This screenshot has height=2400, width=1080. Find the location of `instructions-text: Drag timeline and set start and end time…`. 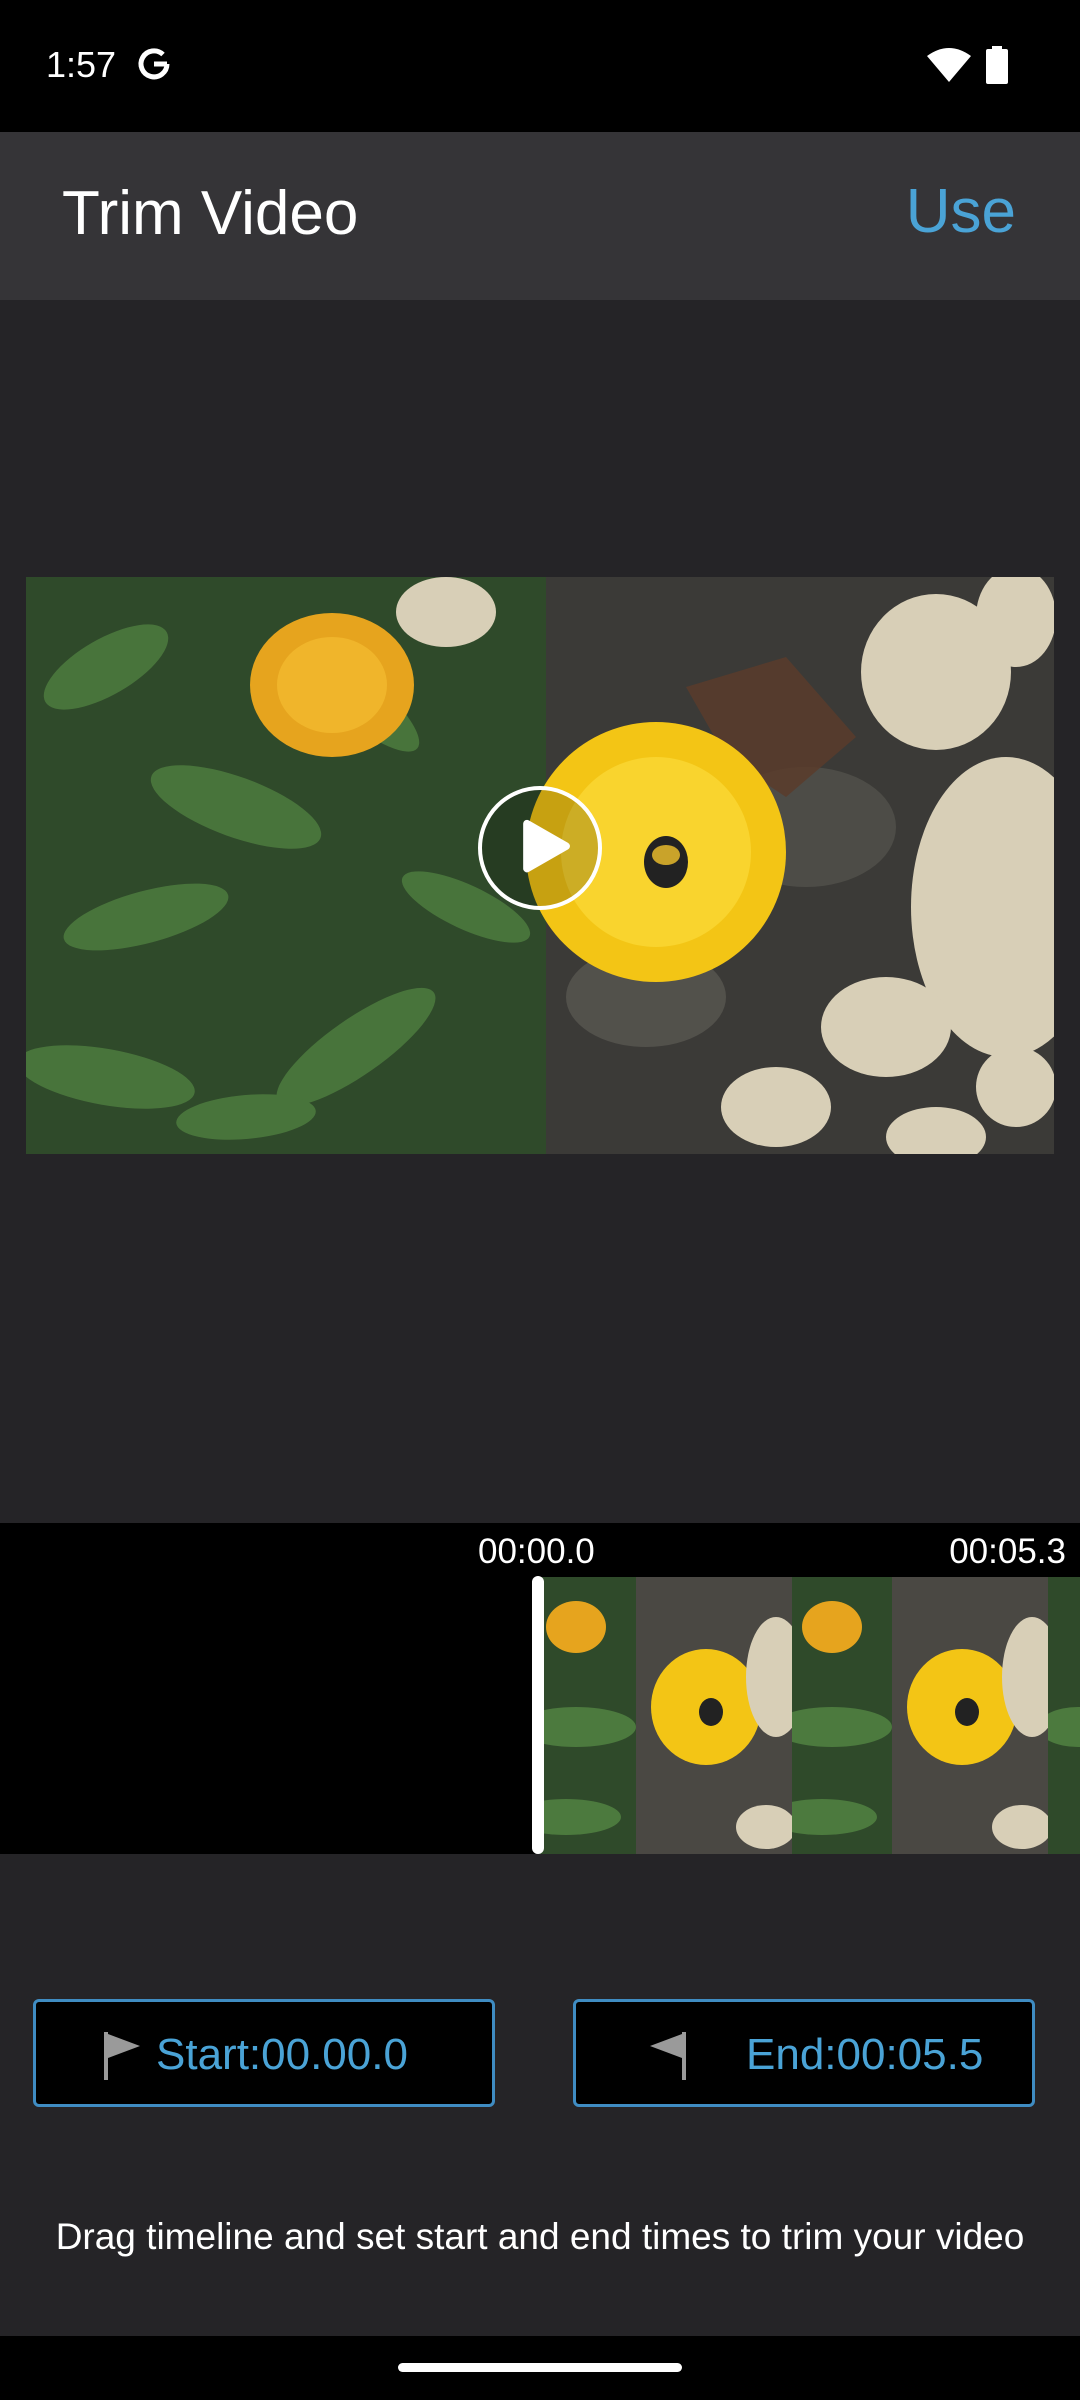

instructions-text: Drag timeline and set start and end time… is located at coordinates (540, 2236).